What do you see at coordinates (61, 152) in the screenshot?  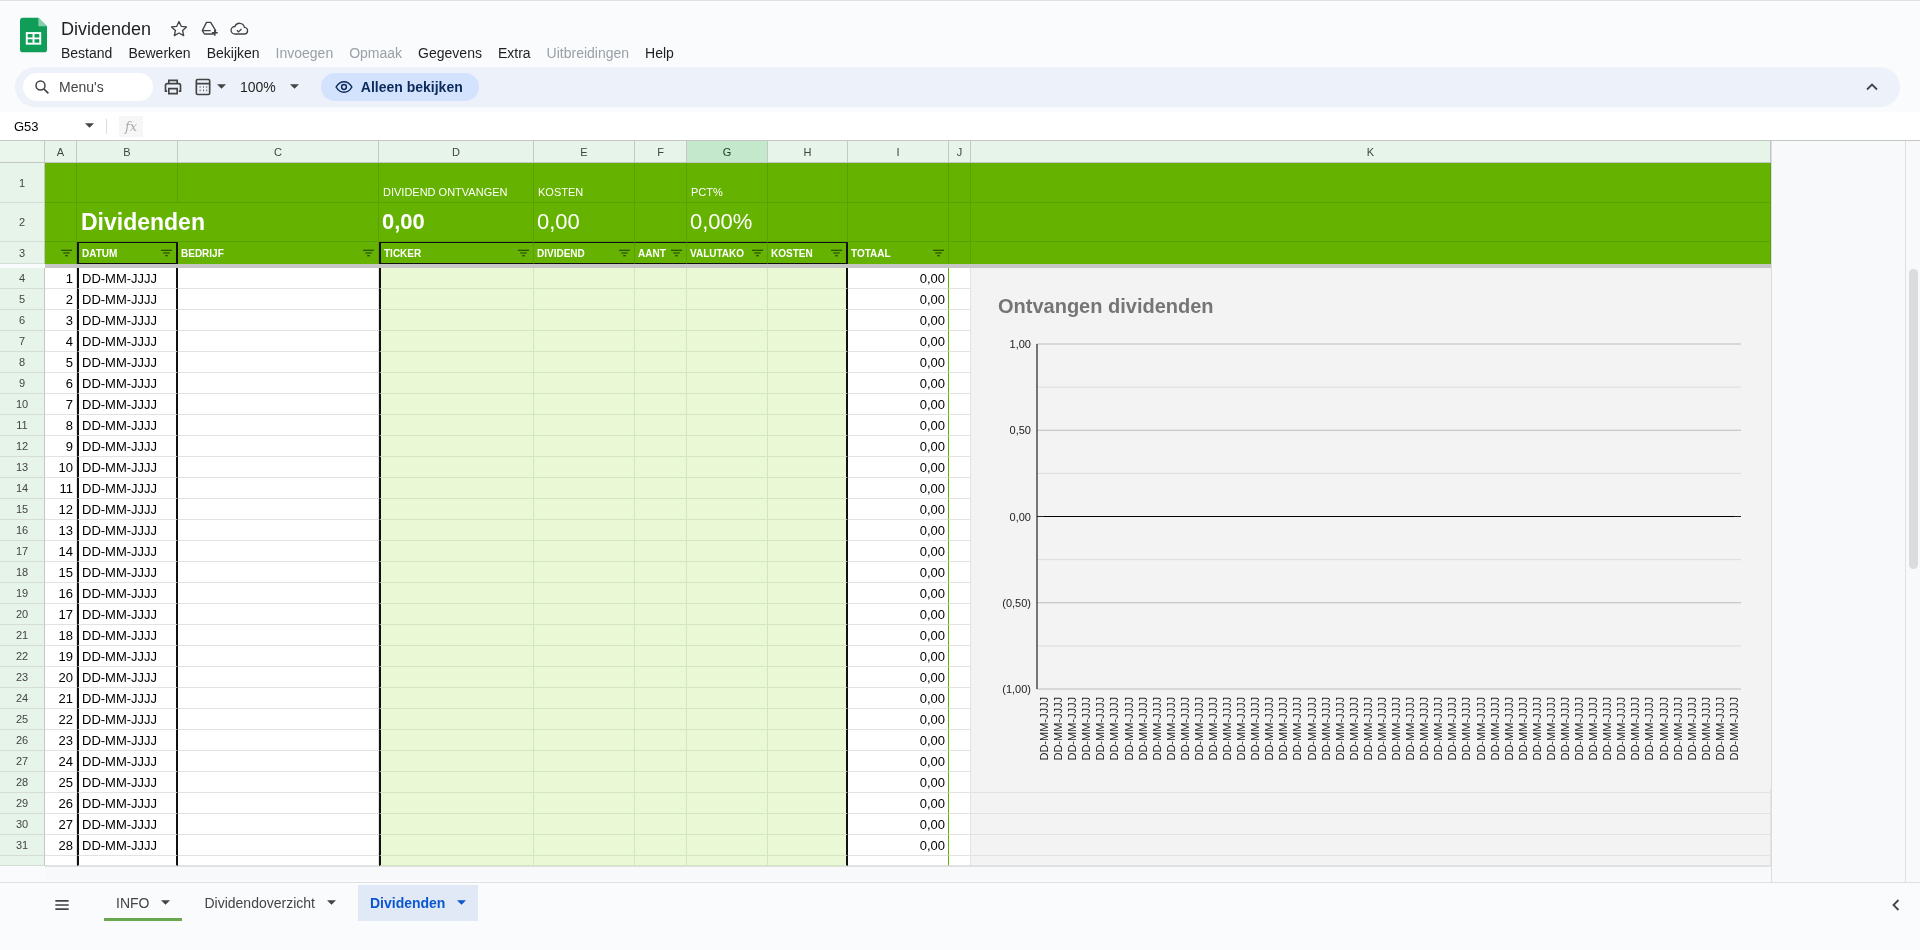 I see `column-header: A` at bounding box center [61, 152].